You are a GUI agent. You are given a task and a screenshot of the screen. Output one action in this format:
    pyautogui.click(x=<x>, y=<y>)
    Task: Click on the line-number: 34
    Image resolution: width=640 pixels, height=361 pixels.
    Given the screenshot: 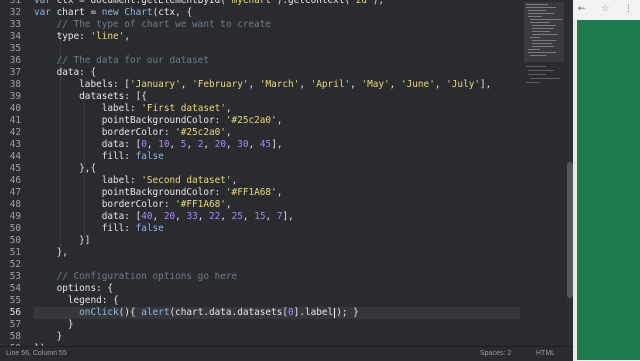 What is the action you would take?
    pyautogui.click(x=15, y=36)
    